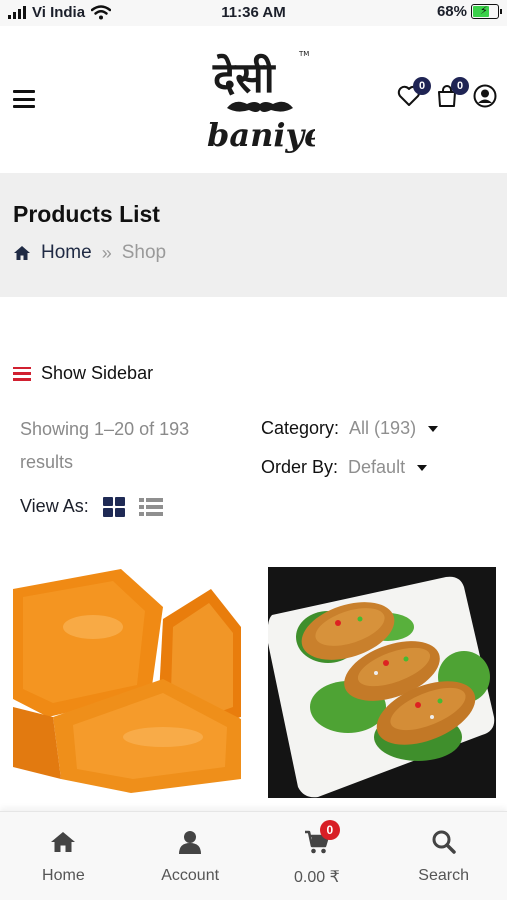 This screenshot has width=507, height=900. Describe the element at coordinates (377, 467) in the screenshot. I see `order-by-value: Default` at that location.